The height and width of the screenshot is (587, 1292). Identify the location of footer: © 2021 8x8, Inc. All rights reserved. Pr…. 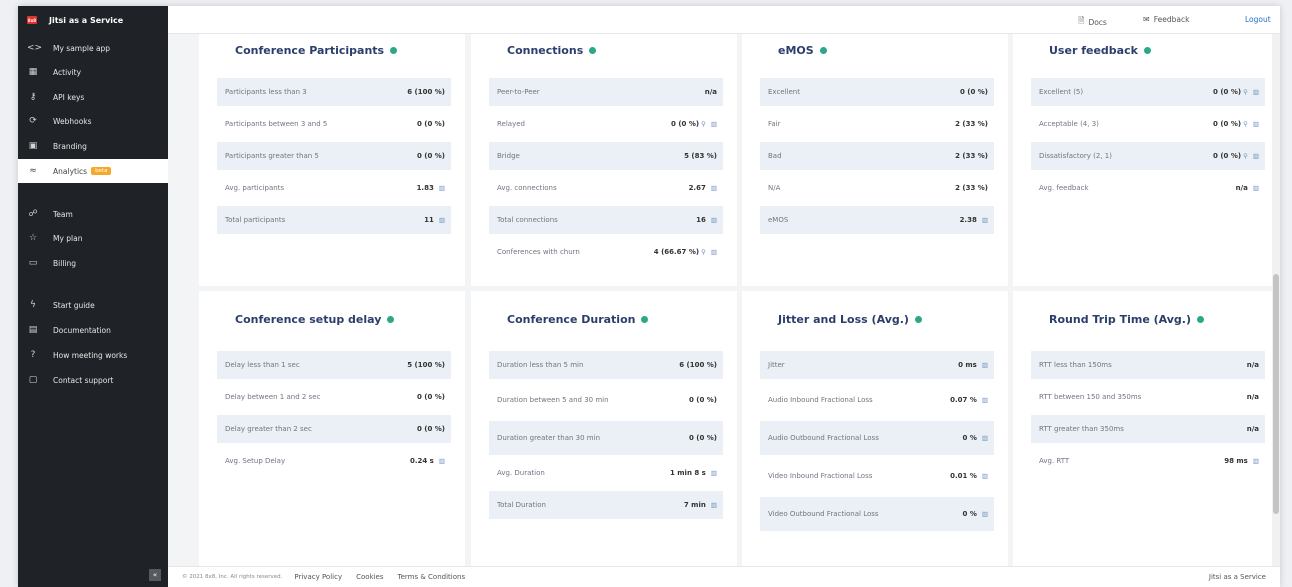
(724, 576).